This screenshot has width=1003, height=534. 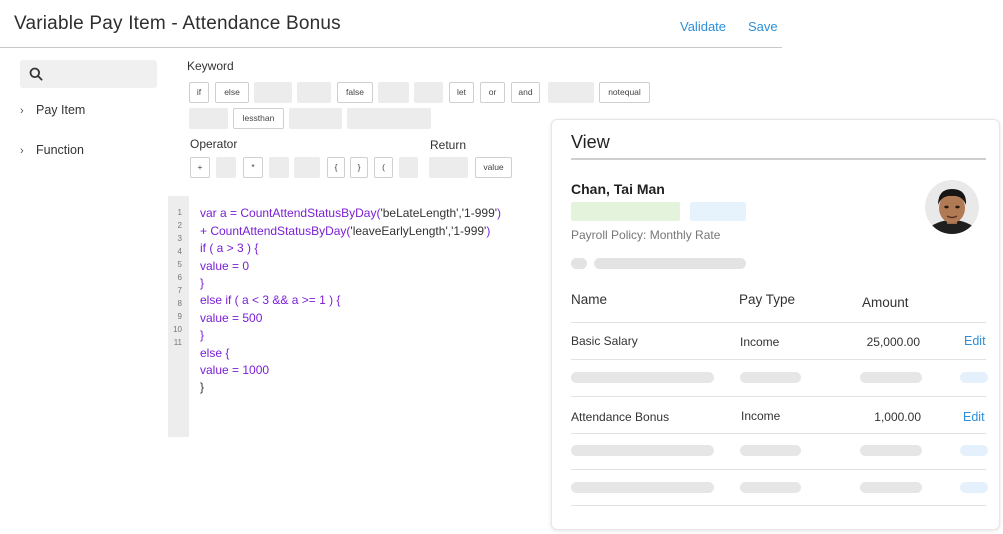 I want to click on line-number: 2, so click(x=179, y=225).